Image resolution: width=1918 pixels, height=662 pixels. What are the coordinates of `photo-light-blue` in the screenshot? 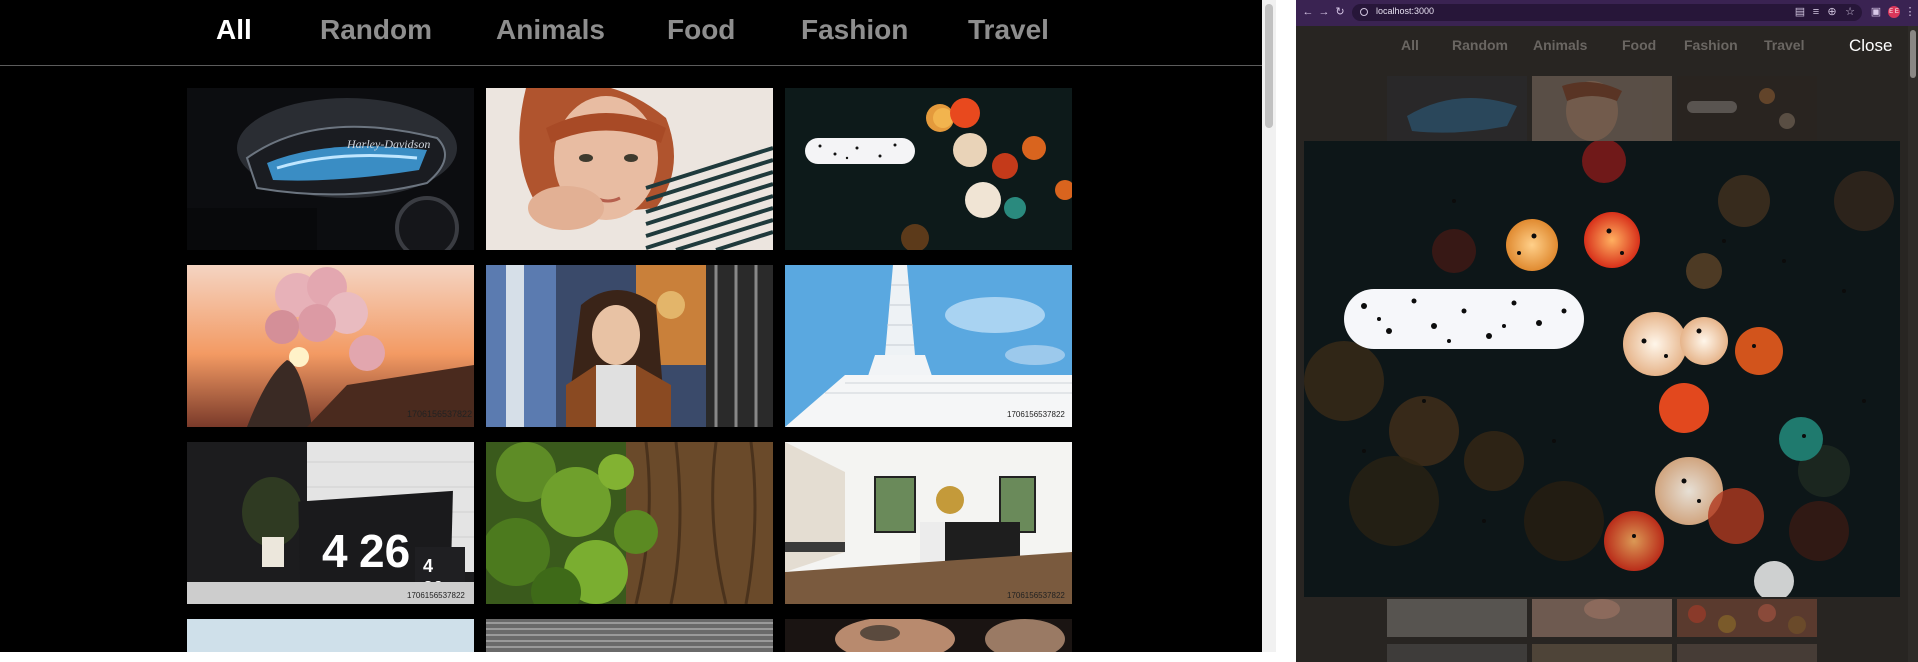 It's located at (330, 635).